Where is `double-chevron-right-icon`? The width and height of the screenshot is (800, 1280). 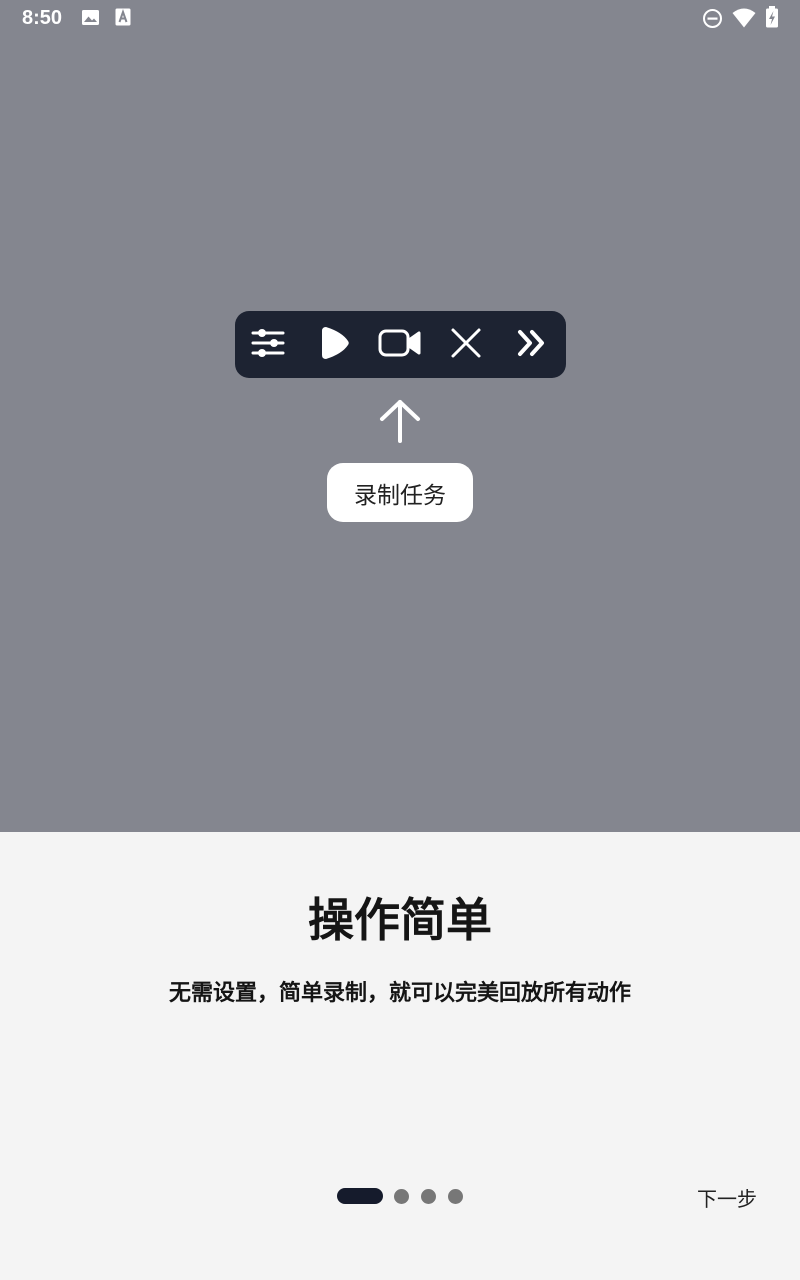
double-chevron-right-icon is located at coordinates (532, 345).